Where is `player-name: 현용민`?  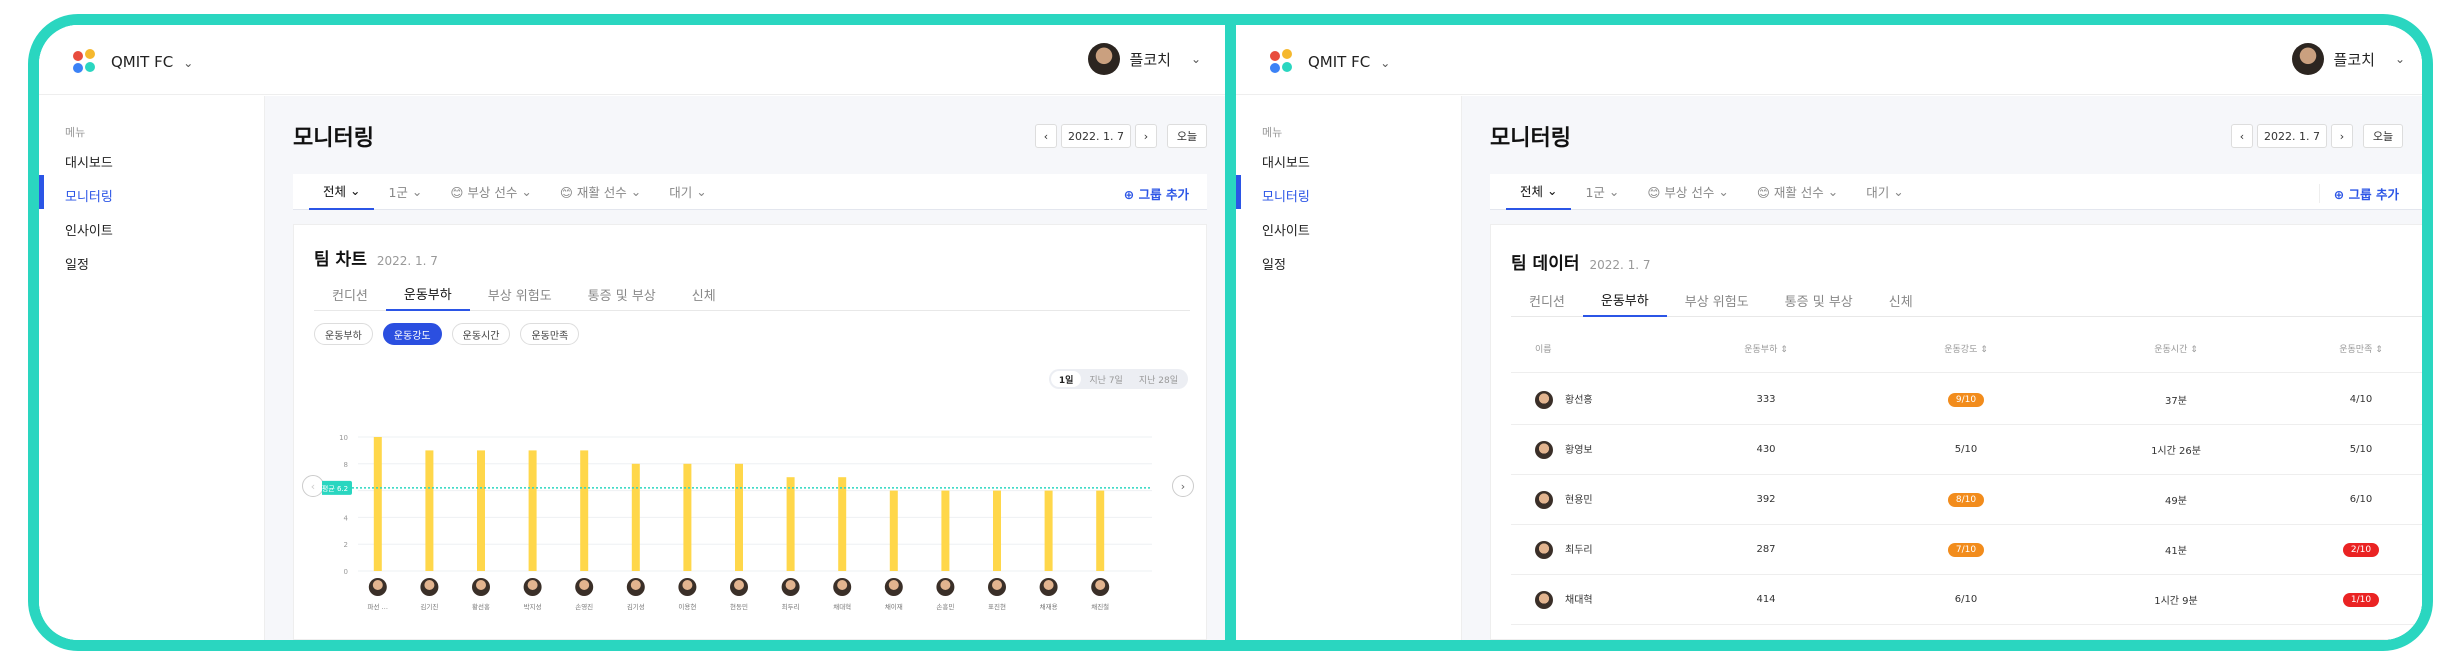
player-name: 현용민 is located at coordinates (1579, 500).